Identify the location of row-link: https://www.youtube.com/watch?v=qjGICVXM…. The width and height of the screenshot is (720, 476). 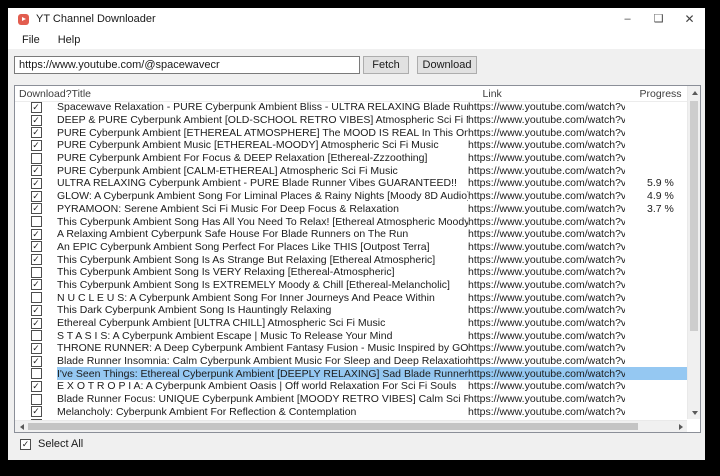
(546, 120).